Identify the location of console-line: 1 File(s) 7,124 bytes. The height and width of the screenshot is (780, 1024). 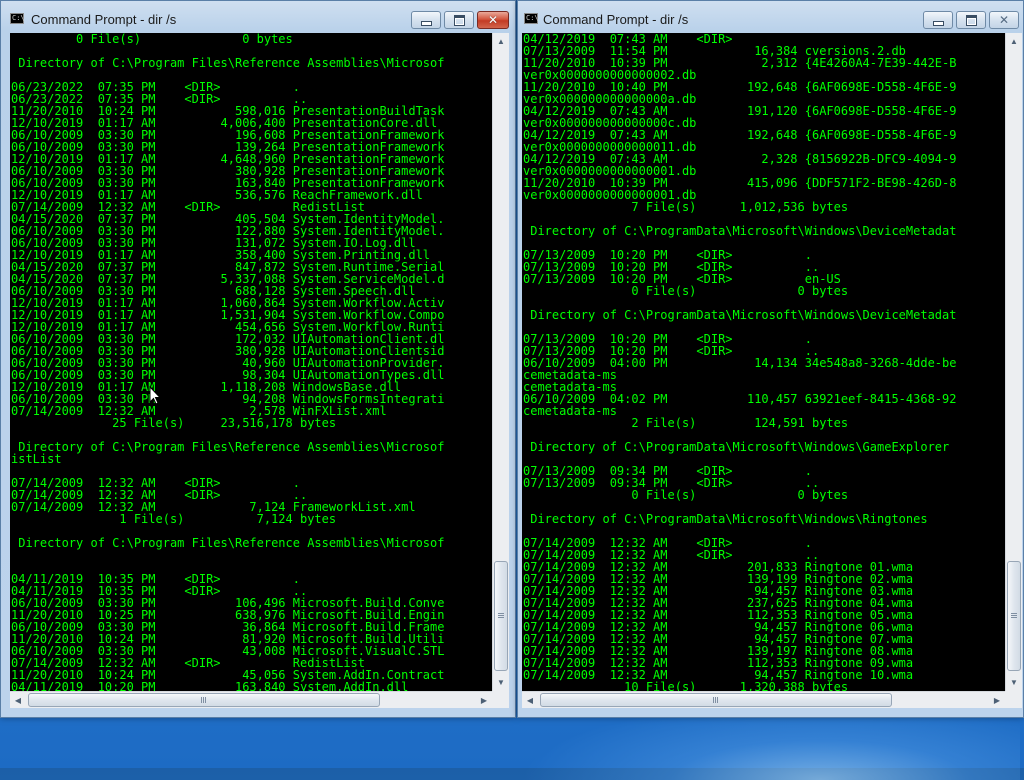
(174, 519).